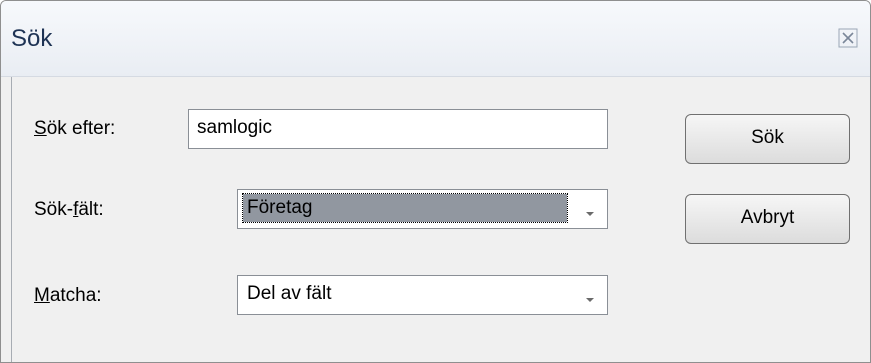 The height and width of the screenshot is (363, 871). What do you see at coordinates (422, 295) in the screenshot?
I see `match-select: Del av fält` at bounding box center [422, 295].